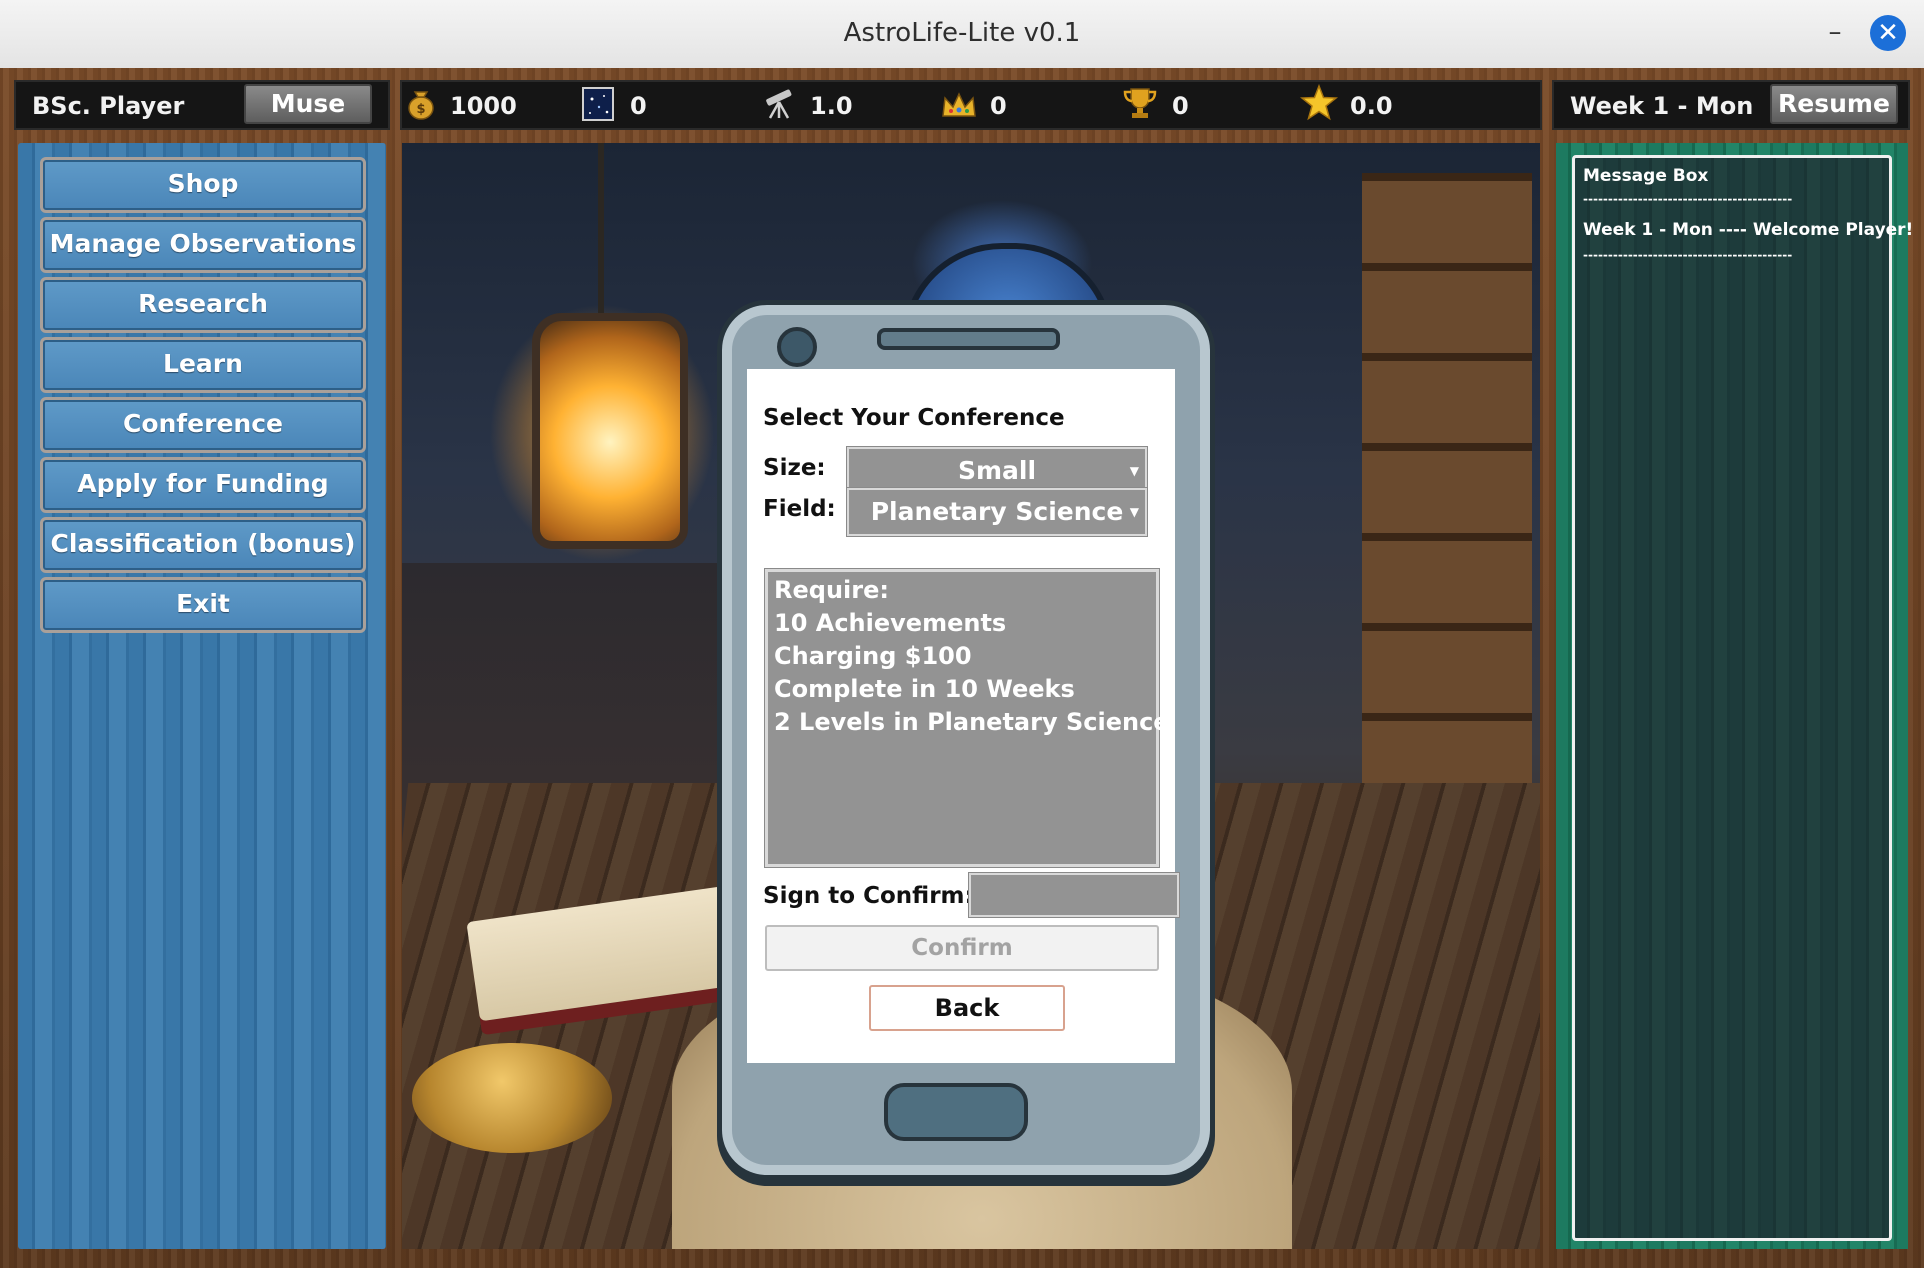 The image size is (1924, 1268). I want to click on sign-label: Sign to Confirm:, so click(868, 896).